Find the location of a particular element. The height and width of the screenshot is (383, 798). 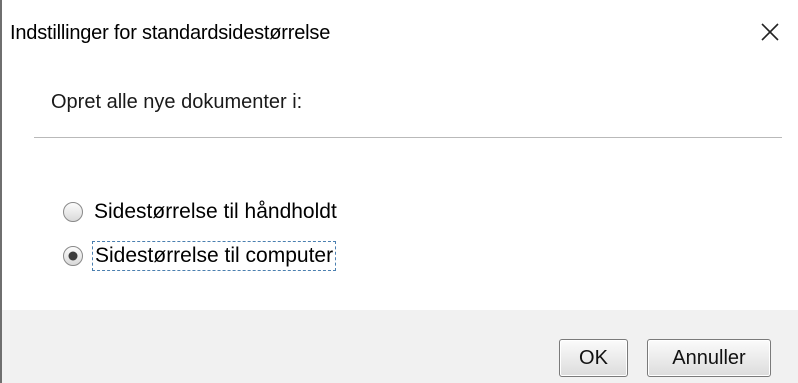

dialog-heading: Opret alle nye dokumenter i: is located at coordinates (177, 102).